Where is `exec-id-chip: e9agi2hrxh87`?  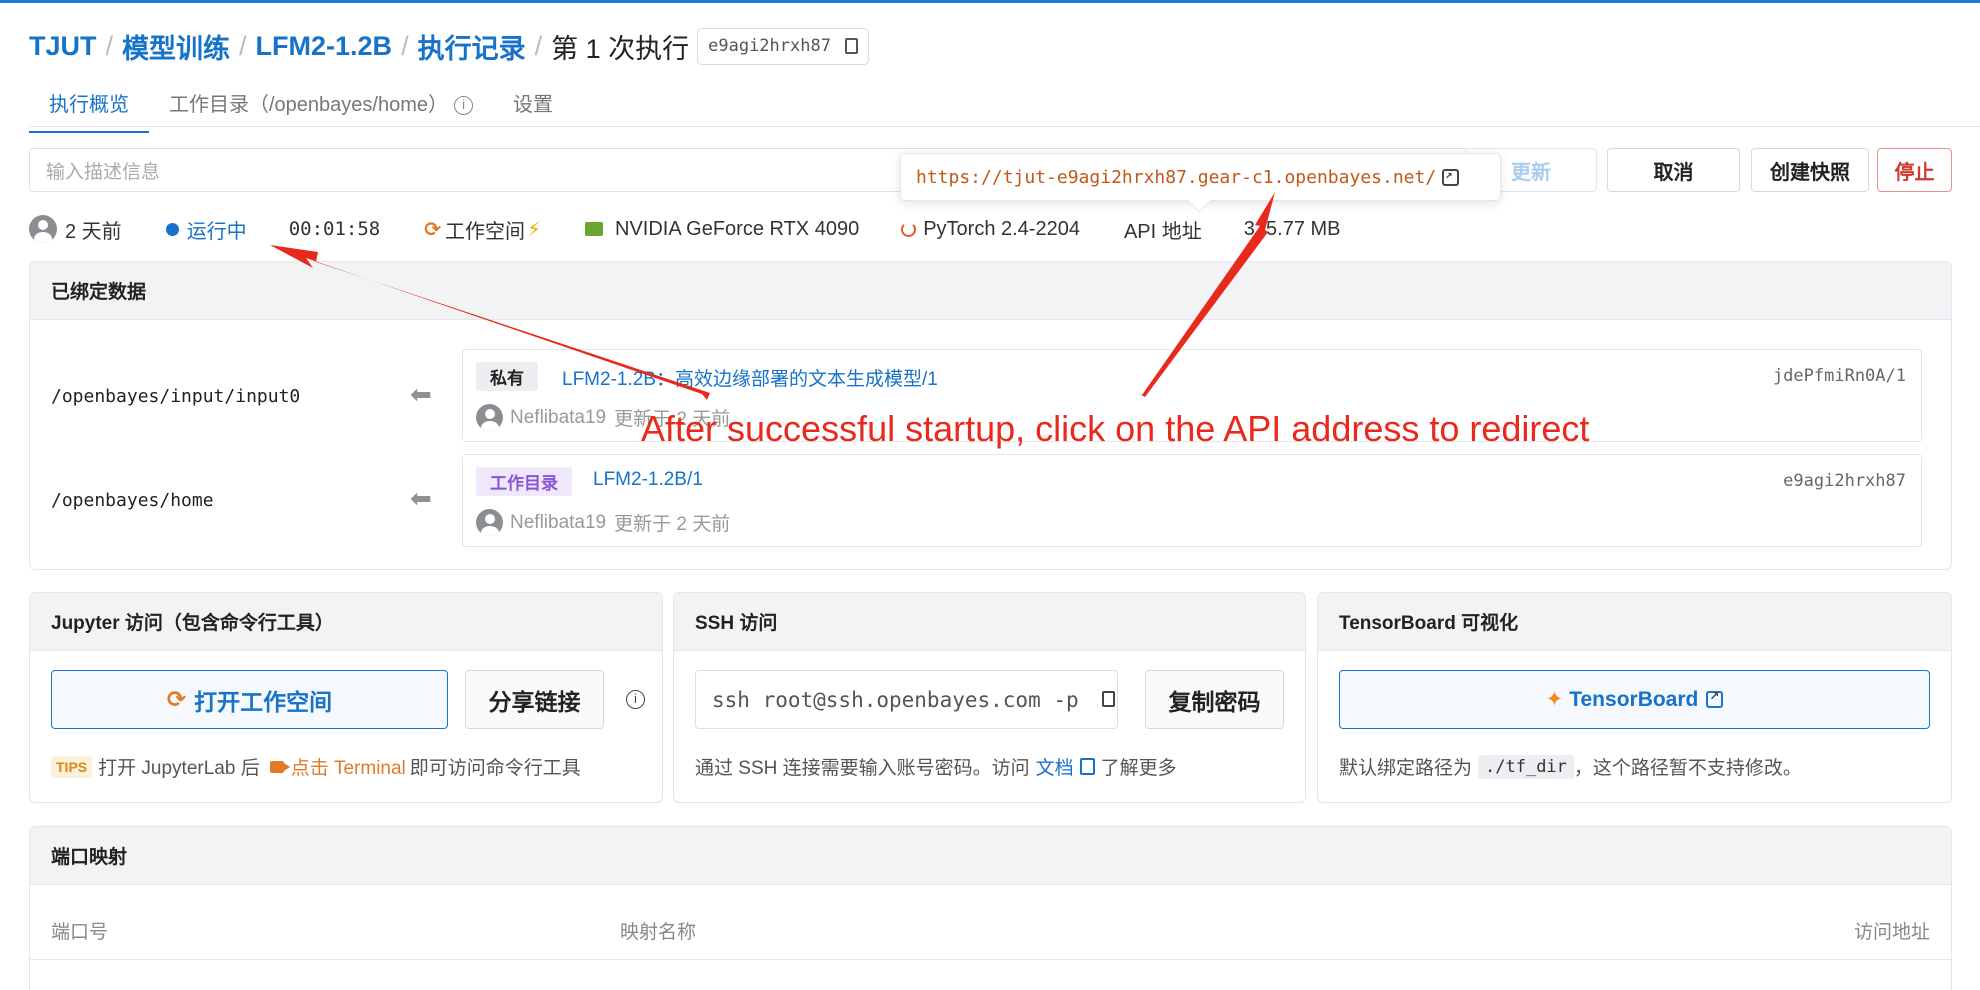 exec-id-chip: e9agi2hrxh87 is located at coordinates (783, 46).